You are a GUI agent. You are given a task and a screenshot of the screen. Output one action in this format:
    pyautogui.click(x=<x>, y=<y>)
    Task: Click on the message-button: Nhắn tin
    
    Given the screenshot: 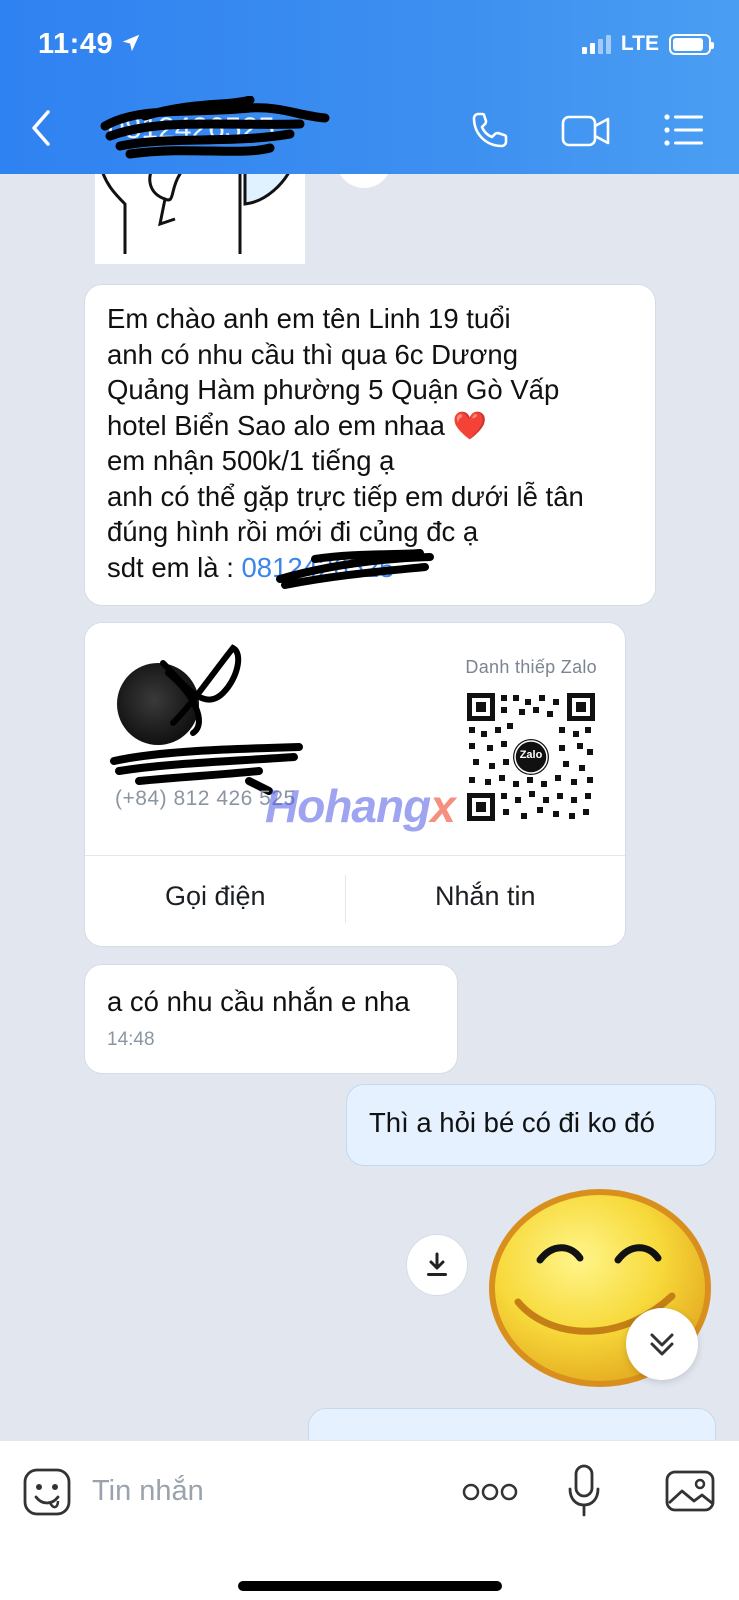 What is the action you would take?
    pyautogui.click(x=485, y=896)
    